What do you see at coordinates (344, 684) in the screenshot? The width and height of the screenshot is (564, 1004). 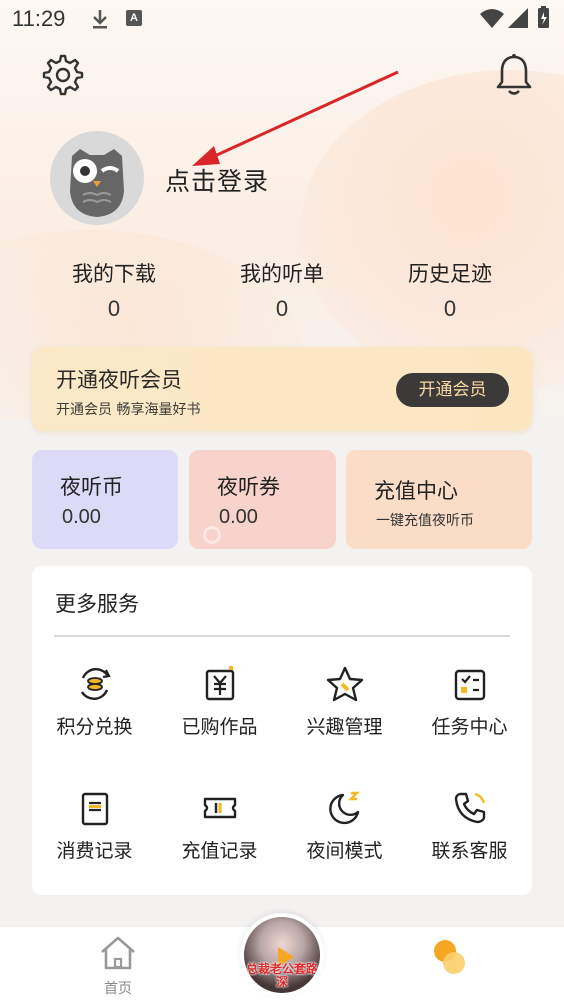 I see `star-icon` at bounding box center [344, 684].